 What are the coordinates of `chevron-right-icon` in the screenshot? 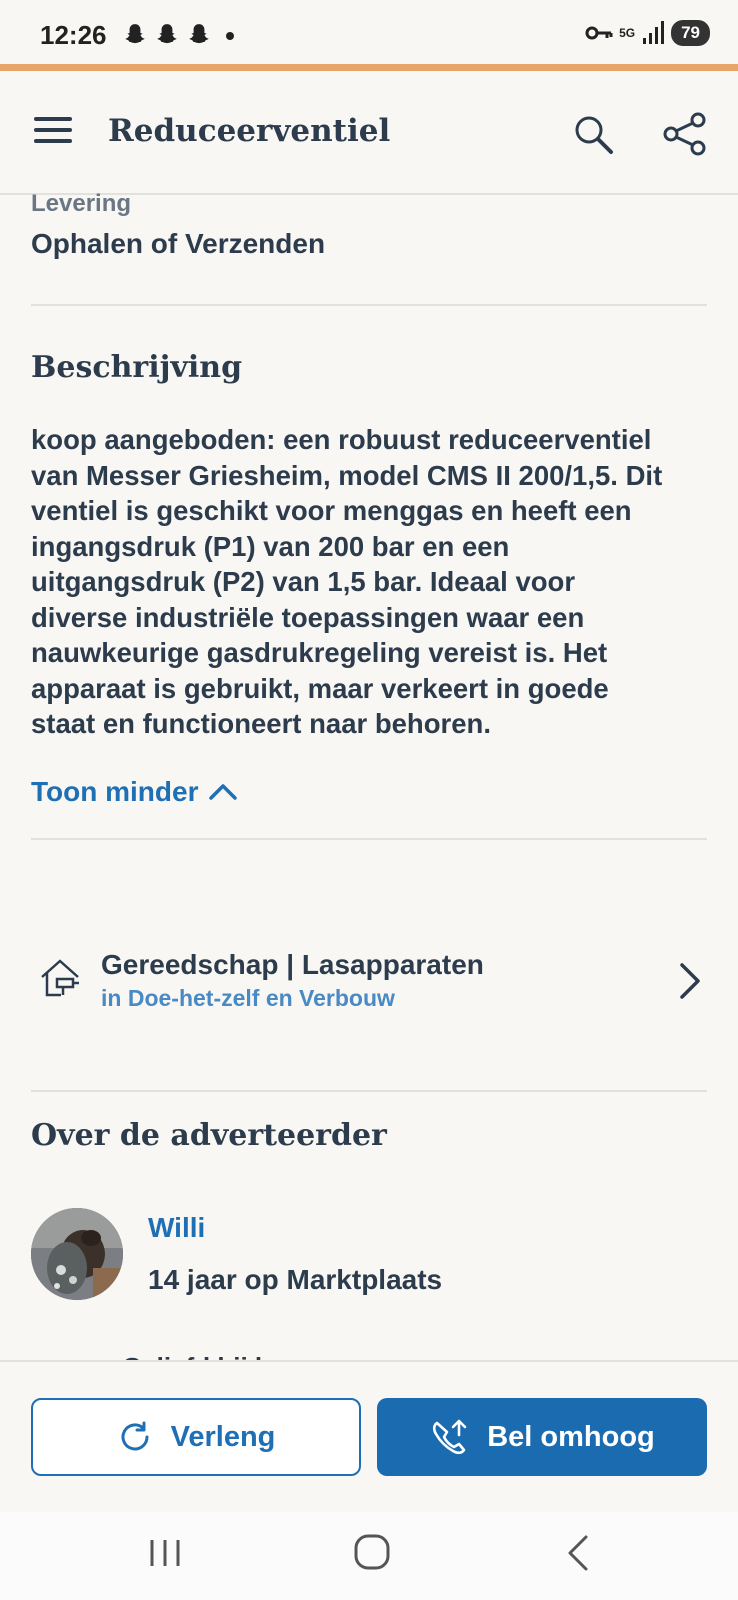 It's located at (690, 981).